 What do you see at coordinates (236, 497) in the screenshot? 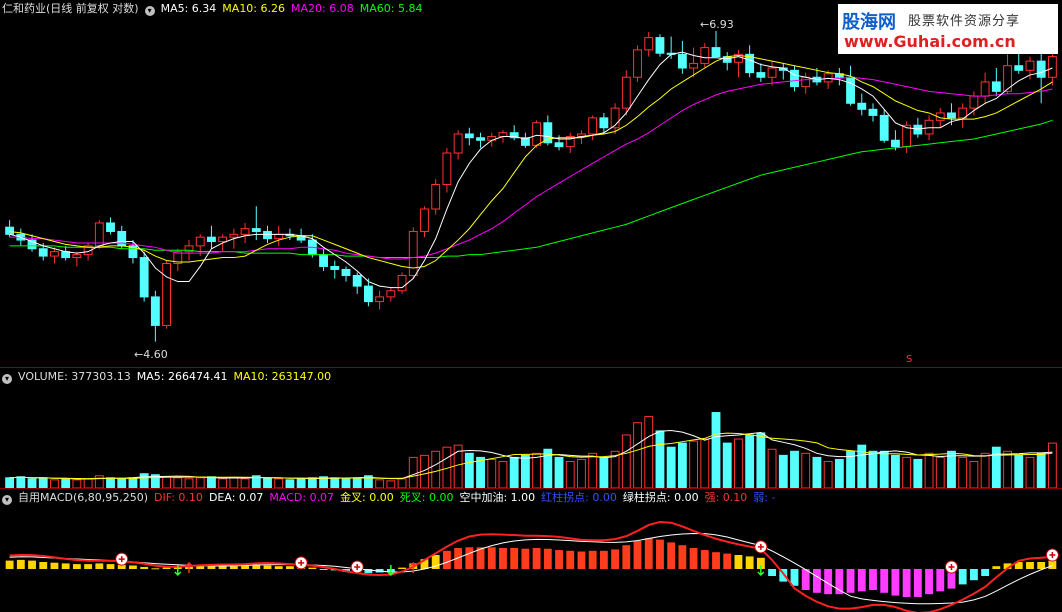
I see `dea-value: DEA: 0.07` at bounding box center [236, 497].